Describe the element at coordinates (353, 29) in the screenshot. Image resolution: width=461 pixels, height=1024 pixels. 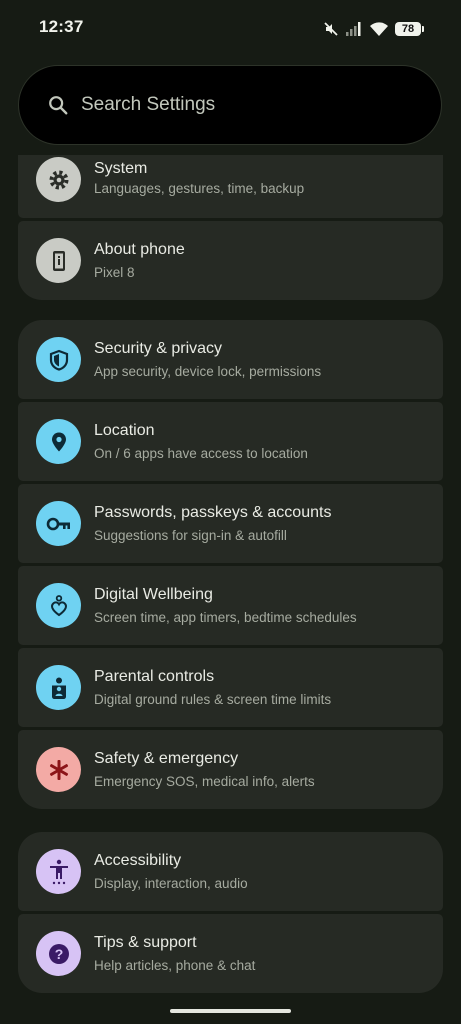
I see `signal-icon` at that location.